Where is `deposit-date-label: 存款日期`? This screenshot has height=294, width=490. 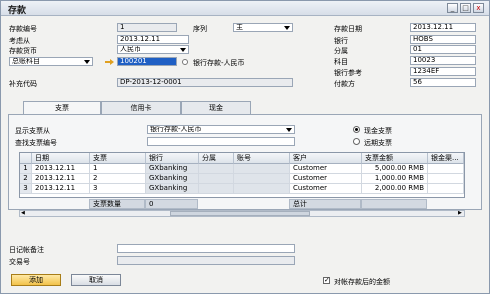 deposit-date-label: 存款日期 is located at coordinates (348, 29).